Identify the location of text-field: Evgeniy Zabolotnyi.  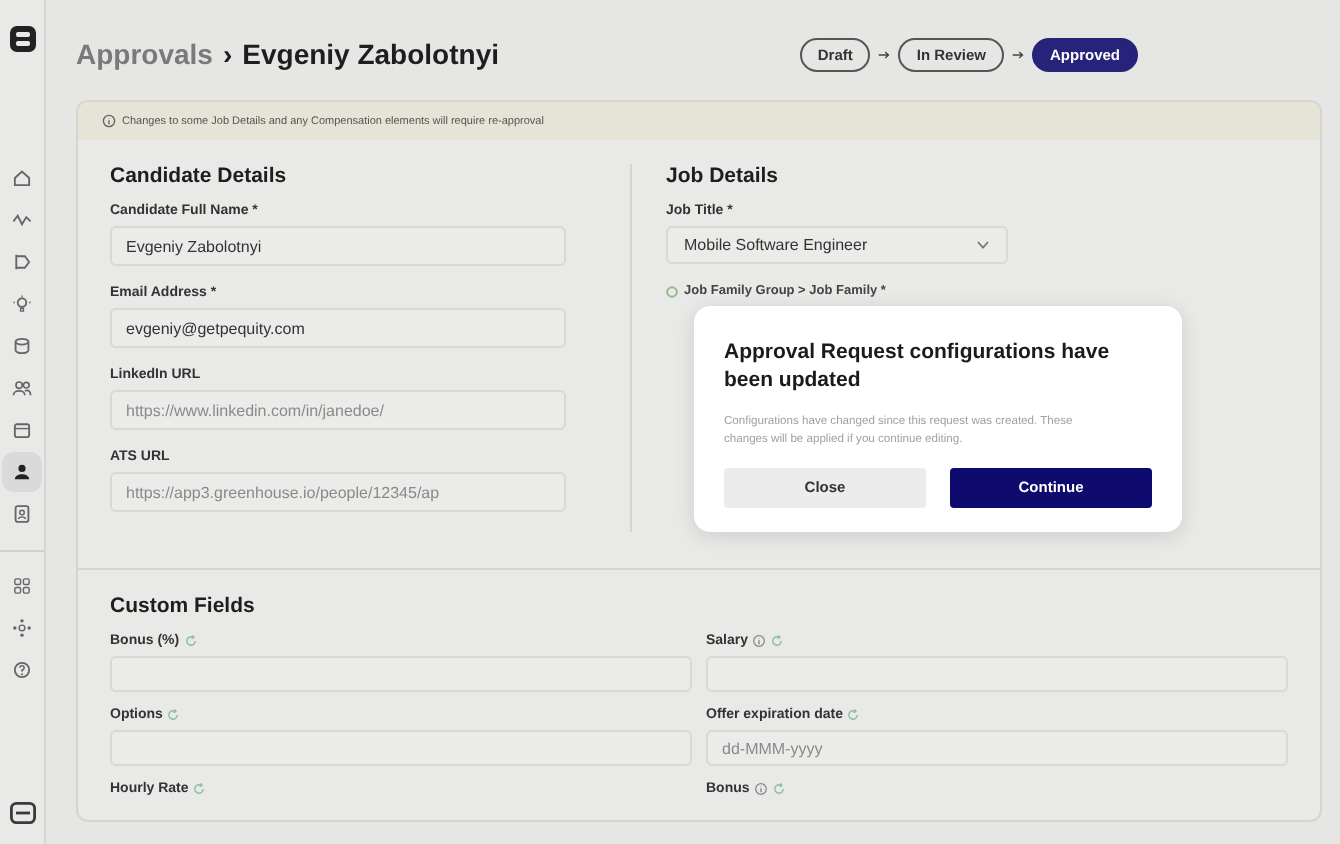
(338, 246).